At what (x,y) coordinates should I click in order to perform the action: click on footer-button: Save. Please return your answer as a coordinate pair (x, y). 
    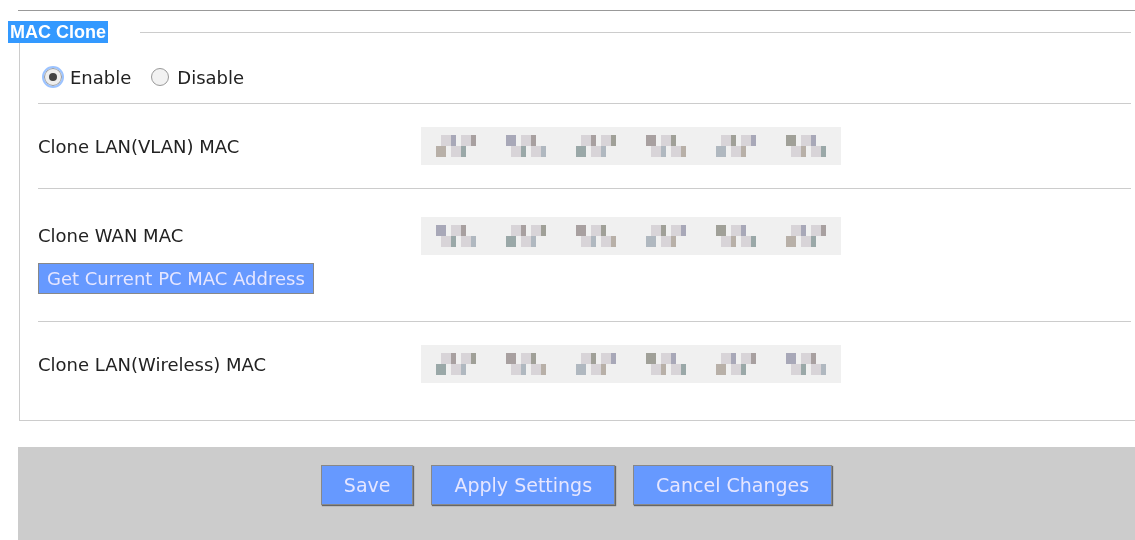
    Looking at the image, I should click on (367, 485).